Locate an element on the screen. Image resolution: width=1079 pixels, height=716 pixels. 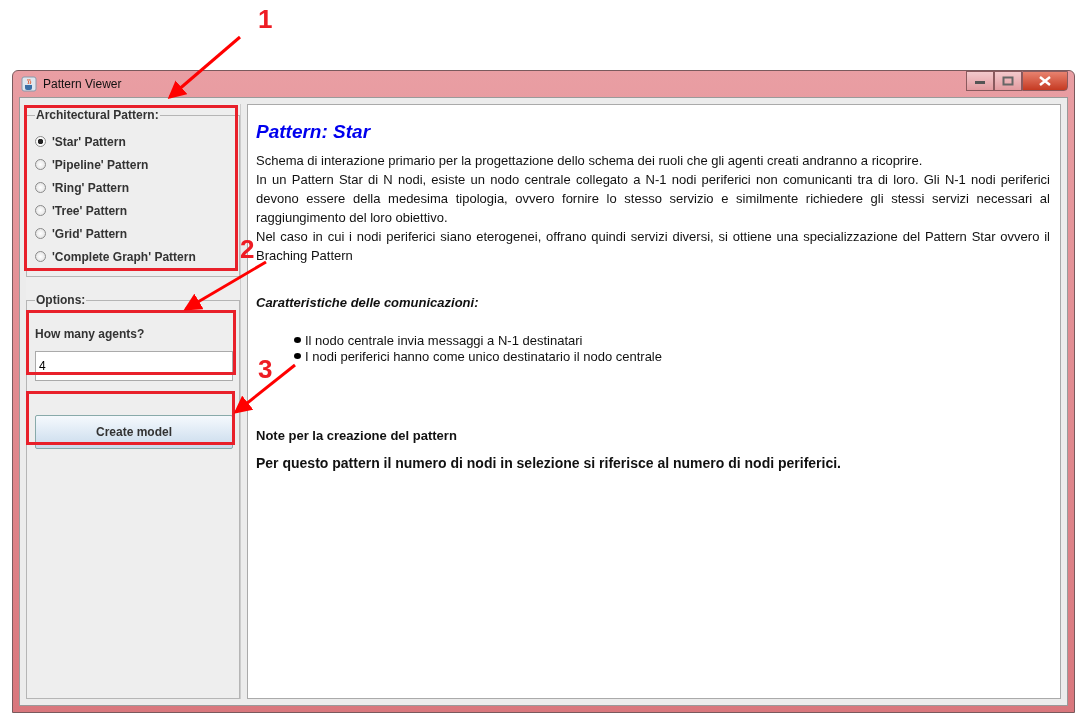
maximize-icon is located at coordinates (1008, 81).